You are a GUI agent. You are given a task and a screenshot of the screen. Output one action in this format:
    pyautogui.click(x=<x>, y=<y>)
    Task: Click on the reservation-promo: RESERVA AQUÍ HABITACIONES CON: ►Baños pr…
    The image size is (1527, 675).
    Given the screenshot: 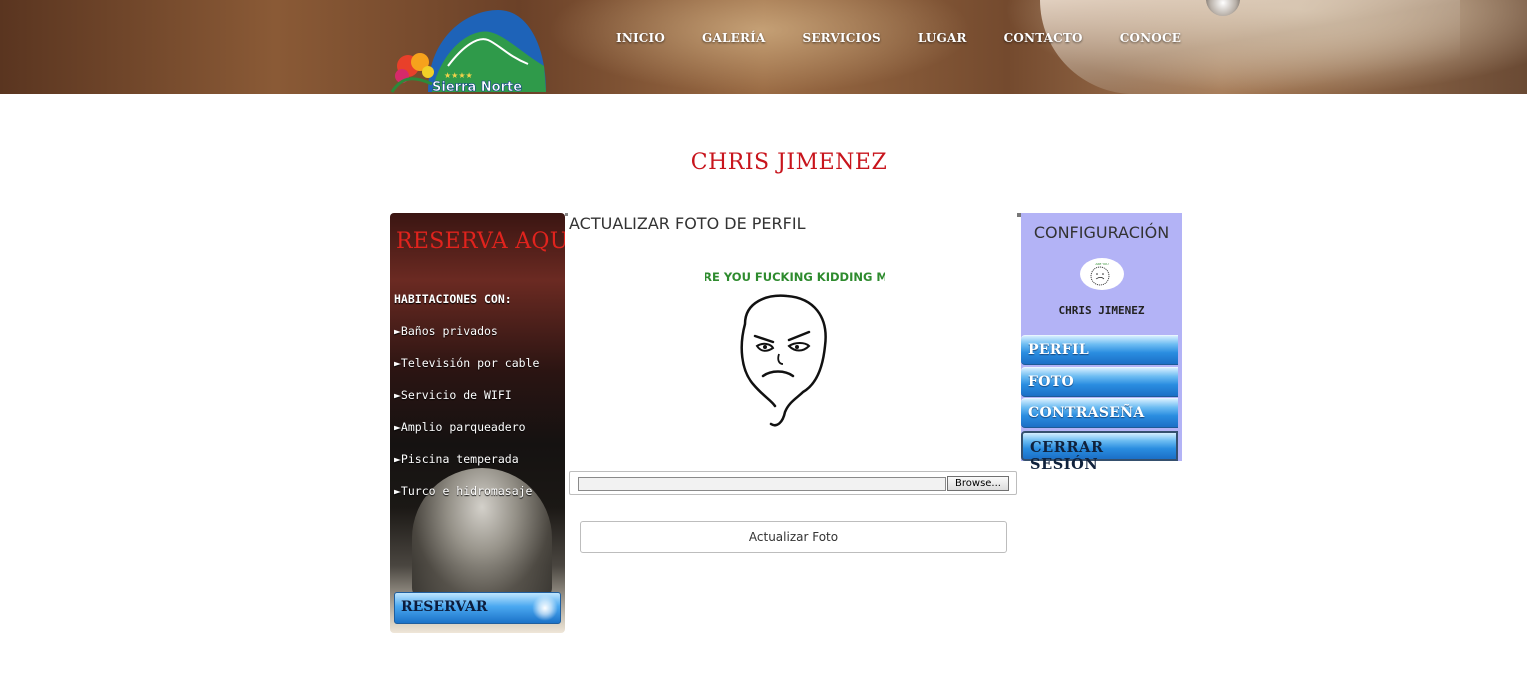 What is the action you would take?
    pyautogui.click(x=477, y=423)
    